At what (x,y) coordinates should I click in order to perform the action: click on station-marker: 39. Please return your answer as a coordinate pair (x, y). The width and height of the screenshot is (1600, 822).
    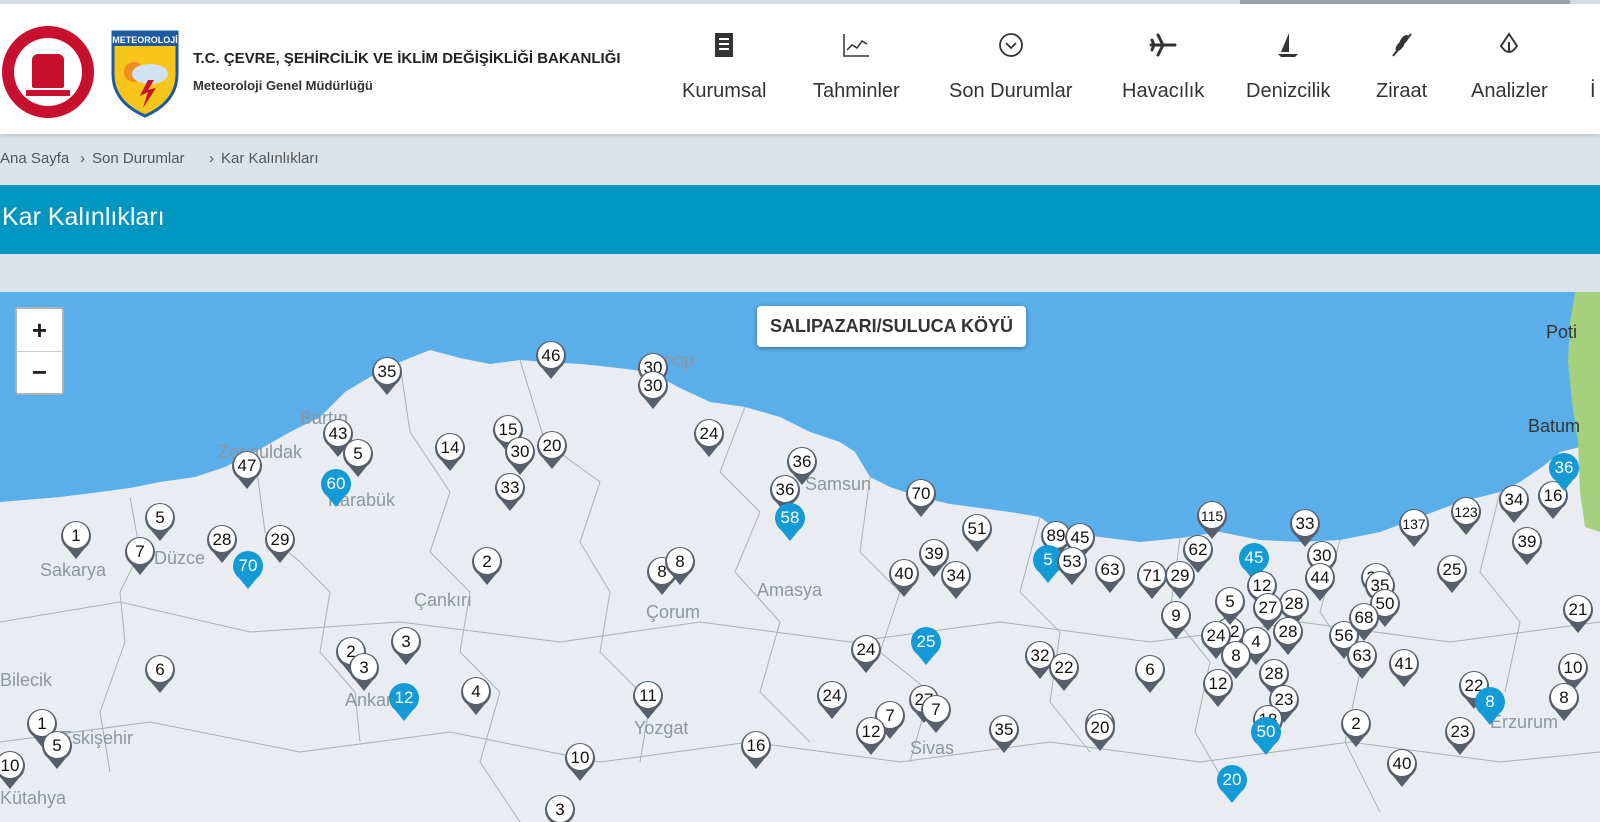
    Looking at the image, I should click on (1527, 546).